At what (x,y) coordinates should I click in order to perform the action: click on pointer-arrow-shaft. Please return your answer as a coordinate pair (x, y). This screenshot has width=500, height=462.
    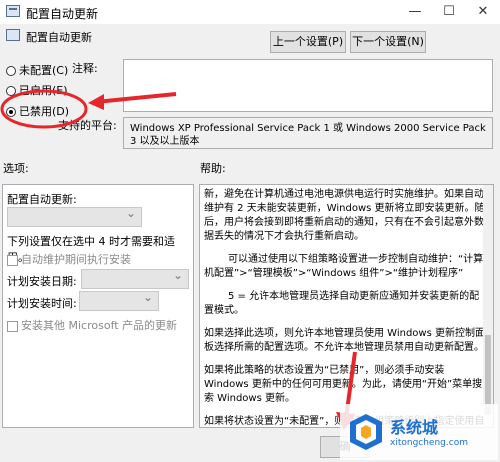
    Looking at the image, I should click on (136, 98).